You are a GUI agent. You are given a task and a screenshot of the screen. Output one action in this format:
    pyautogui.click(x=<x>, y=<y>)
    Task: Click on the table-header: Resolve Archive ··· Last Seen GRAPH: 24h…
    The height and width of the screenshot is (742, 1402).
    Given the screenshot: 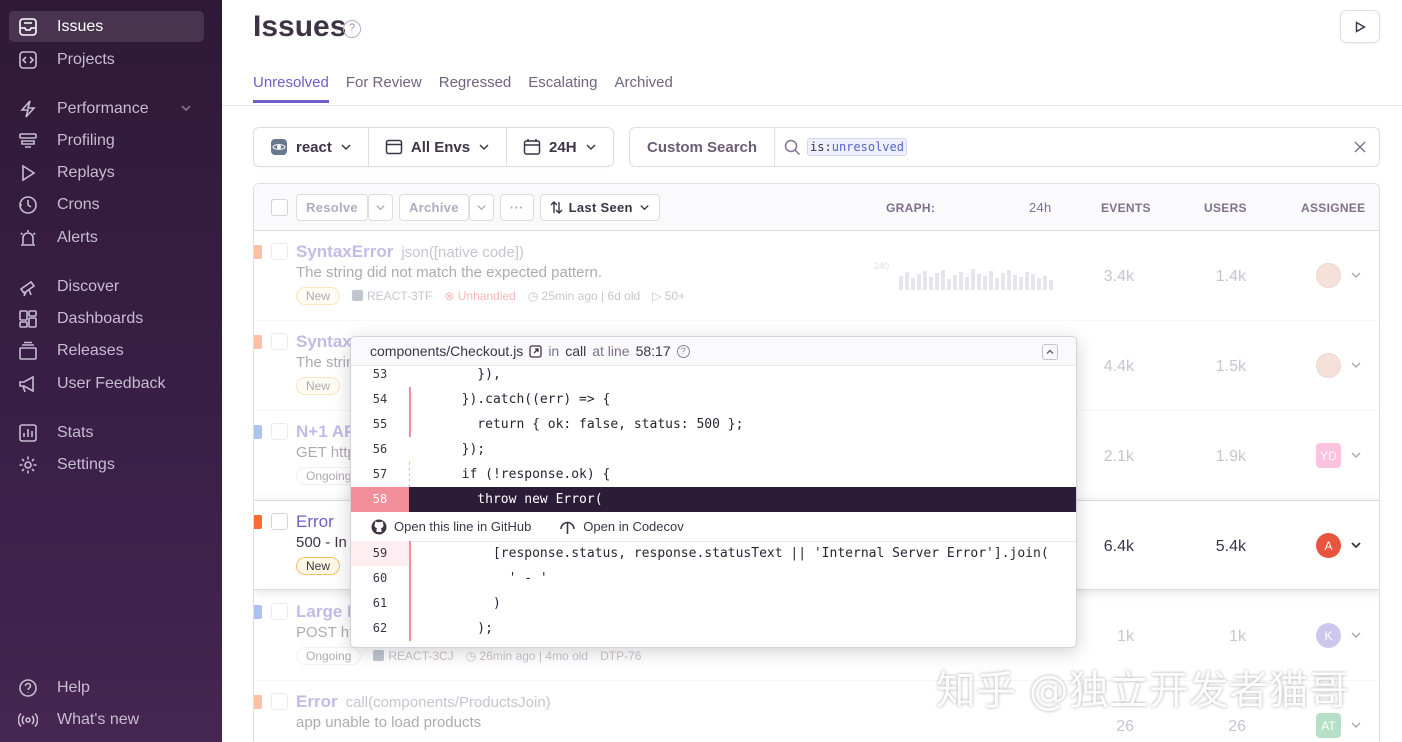 What is the action you would take?
    pyautogui.click(x=816, y=207)
    